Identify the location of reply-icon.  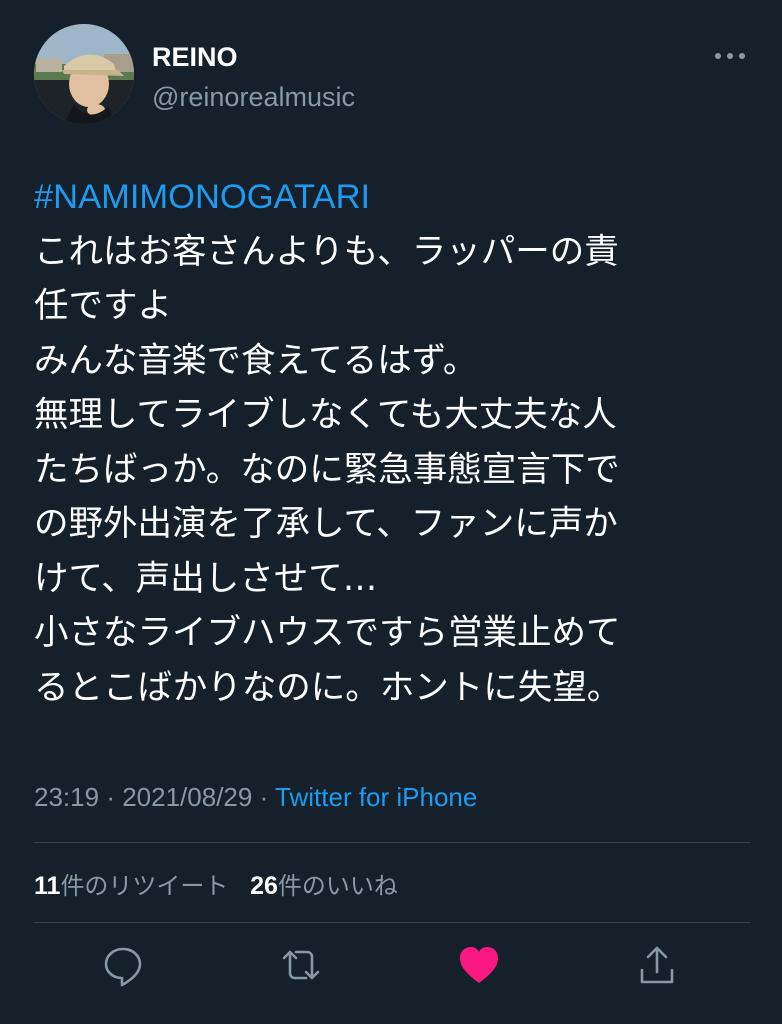
(123, 967).